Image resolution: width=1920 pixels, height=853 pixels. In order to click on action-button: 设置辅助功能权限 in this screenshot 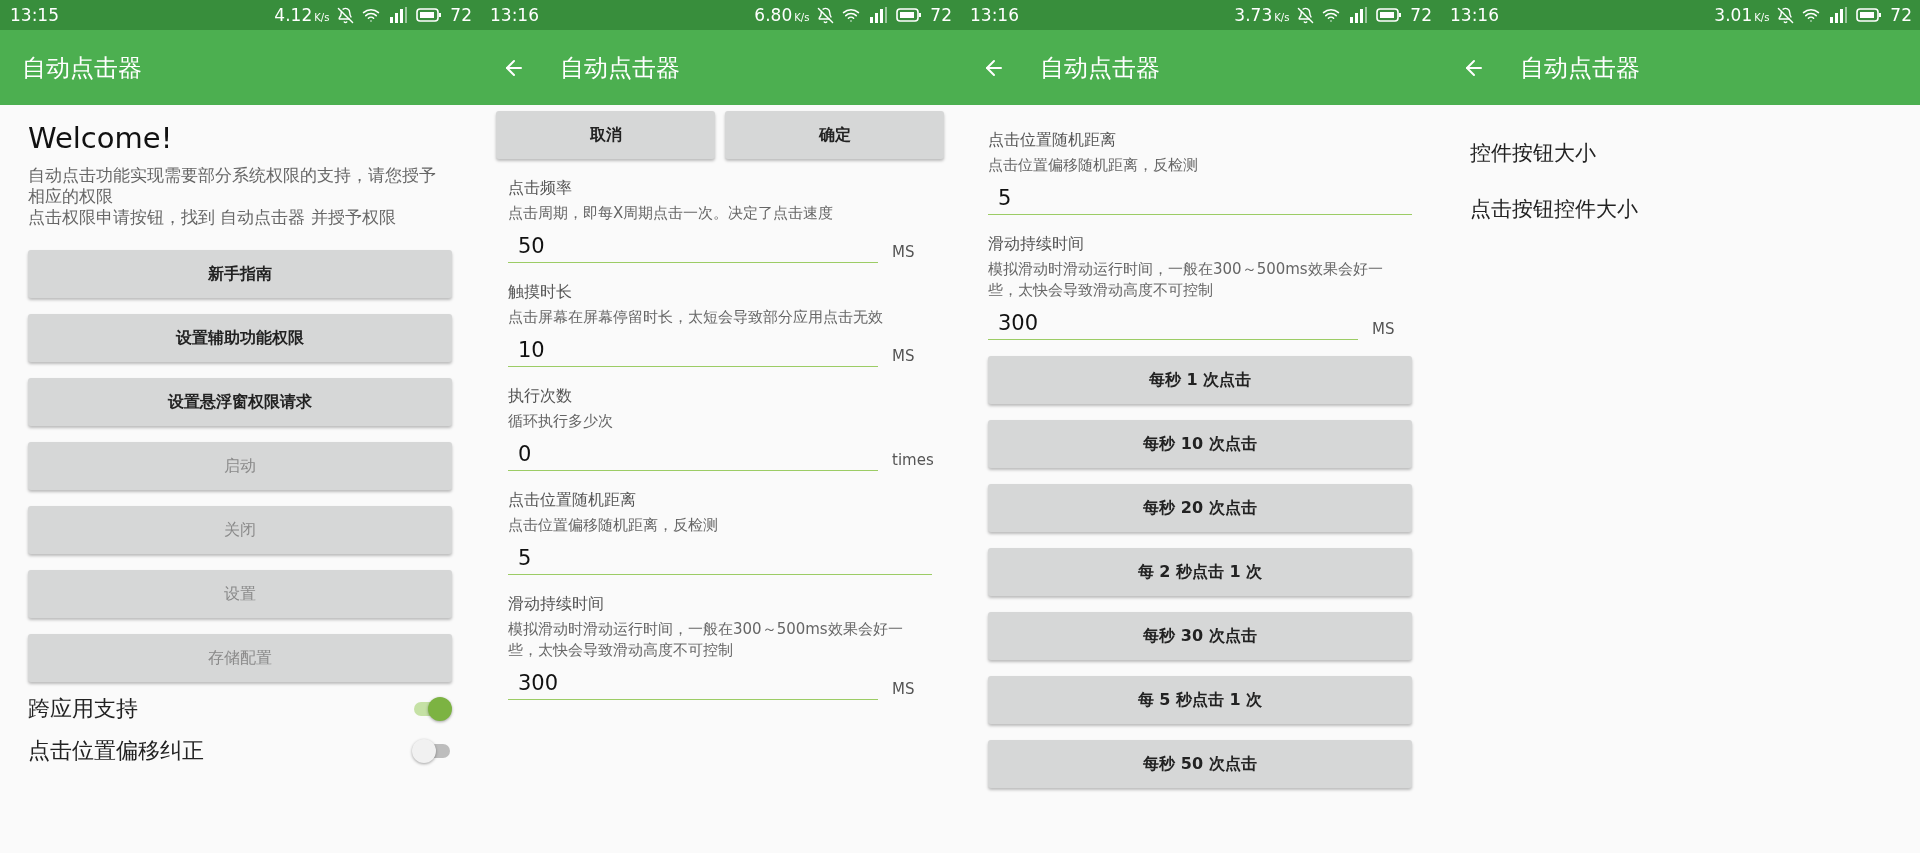, I will do `click(240, 338)`.